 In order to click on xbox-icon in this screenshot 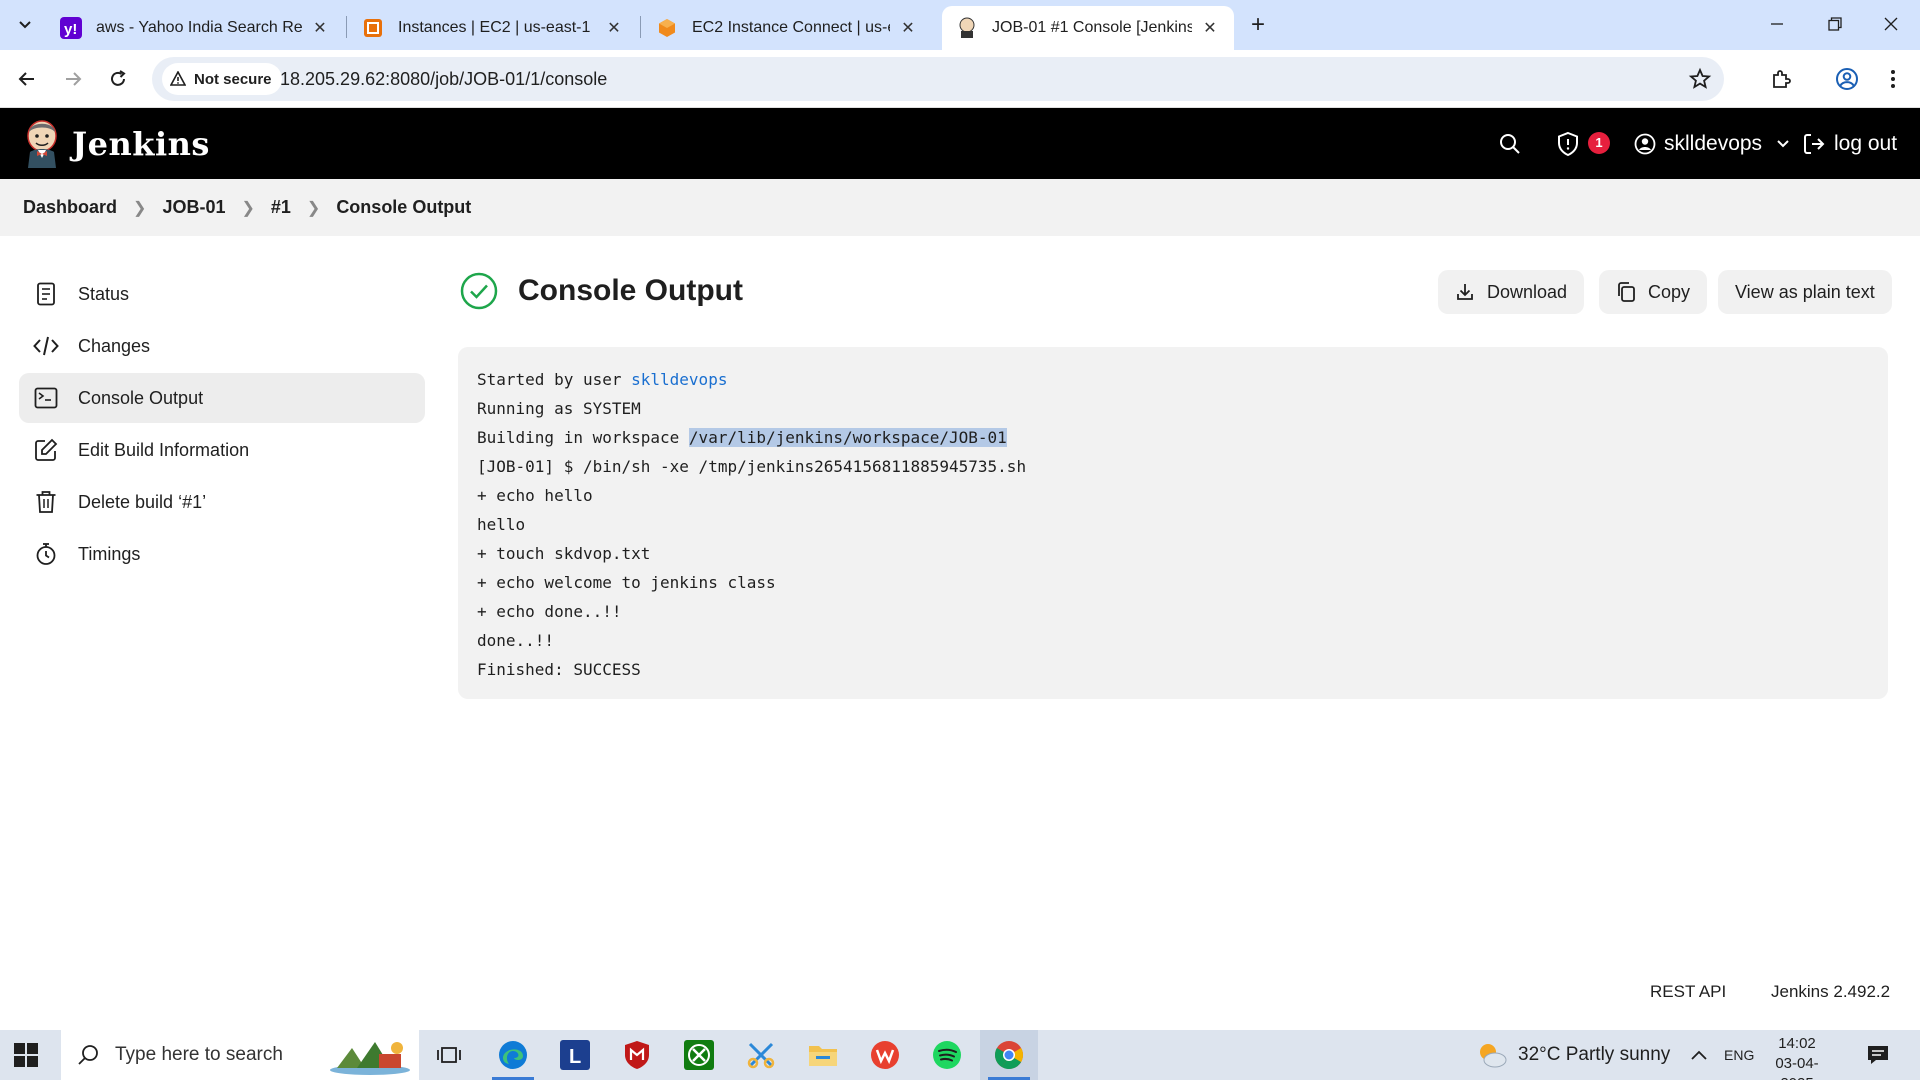, I will do `click(699, 1055)`.